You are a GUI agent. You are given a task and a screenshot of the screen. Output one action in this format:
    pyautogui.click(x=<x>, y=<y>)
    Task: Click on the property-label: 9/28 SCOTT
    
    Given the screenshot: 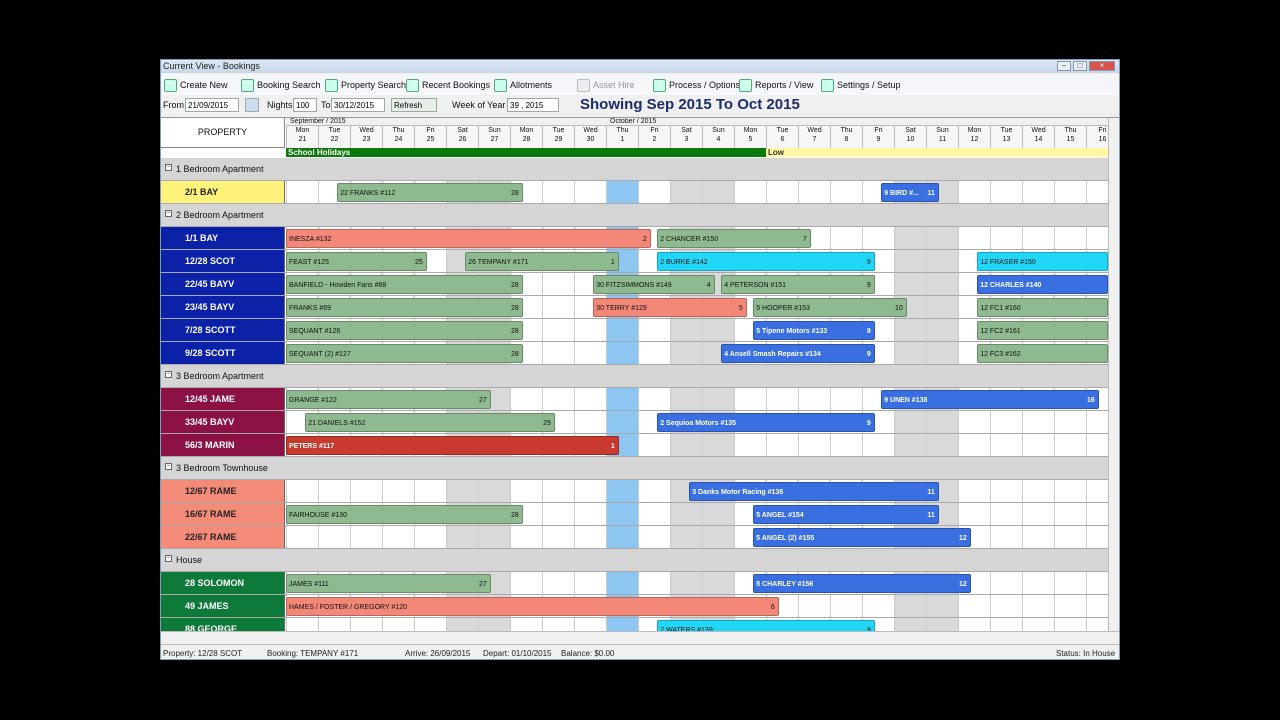 What is the action you would take?
    pyautogui.click(x=223, y=353)
    